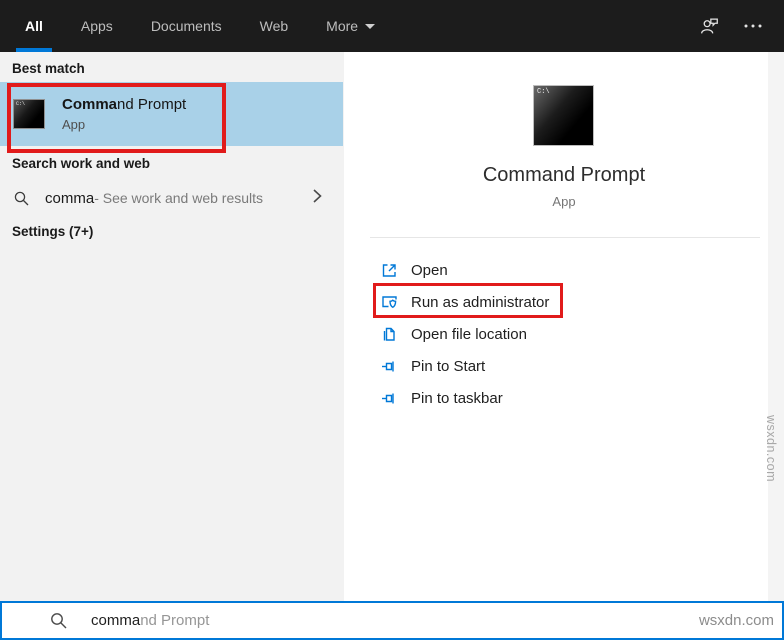 The image size is (784, 640). Describe the element at coordinates (469, 334) in the screenshot. I see `action-open-file-location-label: Open file location` at that location.